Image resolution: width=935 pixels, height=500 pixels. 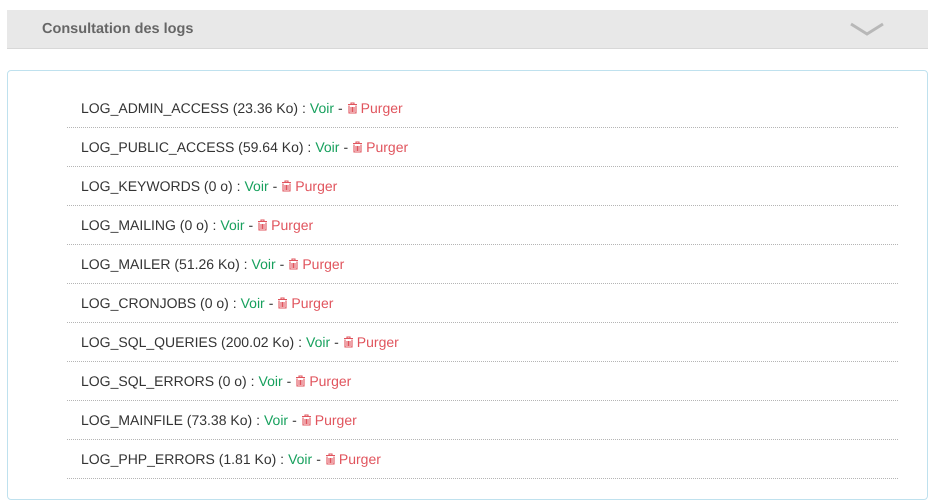 What do you see at coordinates (164, 264) in the screenshot?
I see `log-name: LOG_MAILER (51.26 Ko) :` at bounding box center [164, 264].